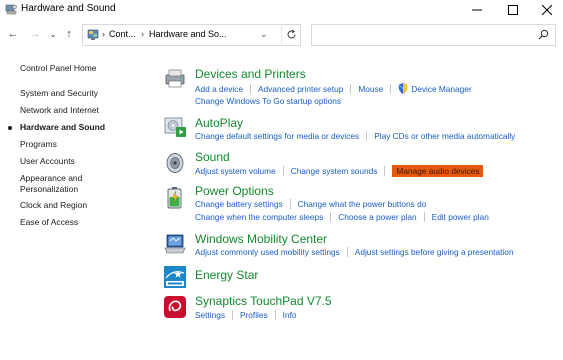 This screenshot has width=563, height=360. What do you see at coordinates (175, 244) in the screenshot?
I see `laptop-icon` at bounding box center [175, 244].